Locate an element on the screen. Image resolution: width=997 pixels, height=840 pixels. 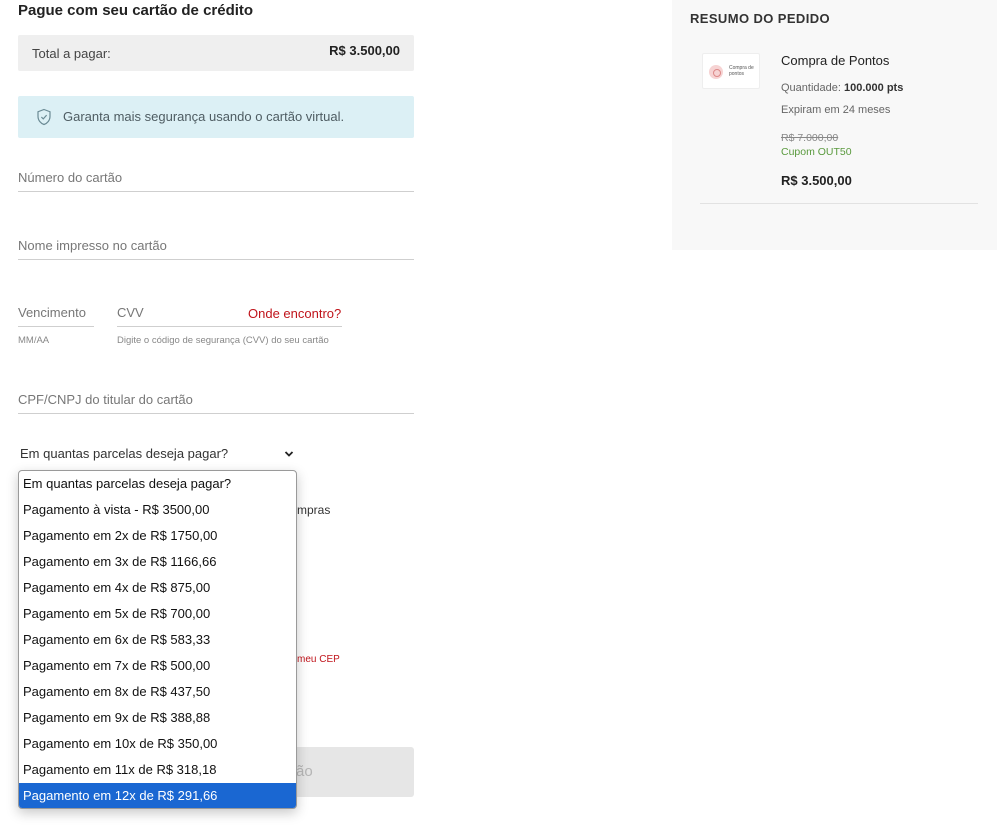
installment-option: Pagamento à vista - R$ 3500,00 is located at coordinates (157, 510).